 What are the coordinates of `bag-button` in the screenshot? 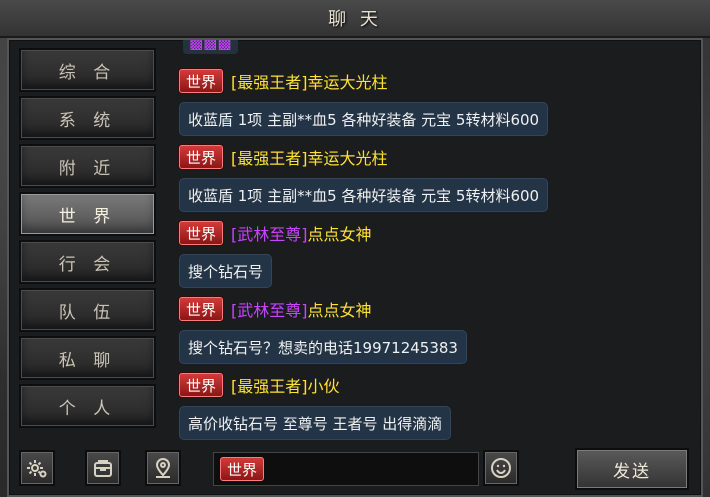 It's located at (103, 468).